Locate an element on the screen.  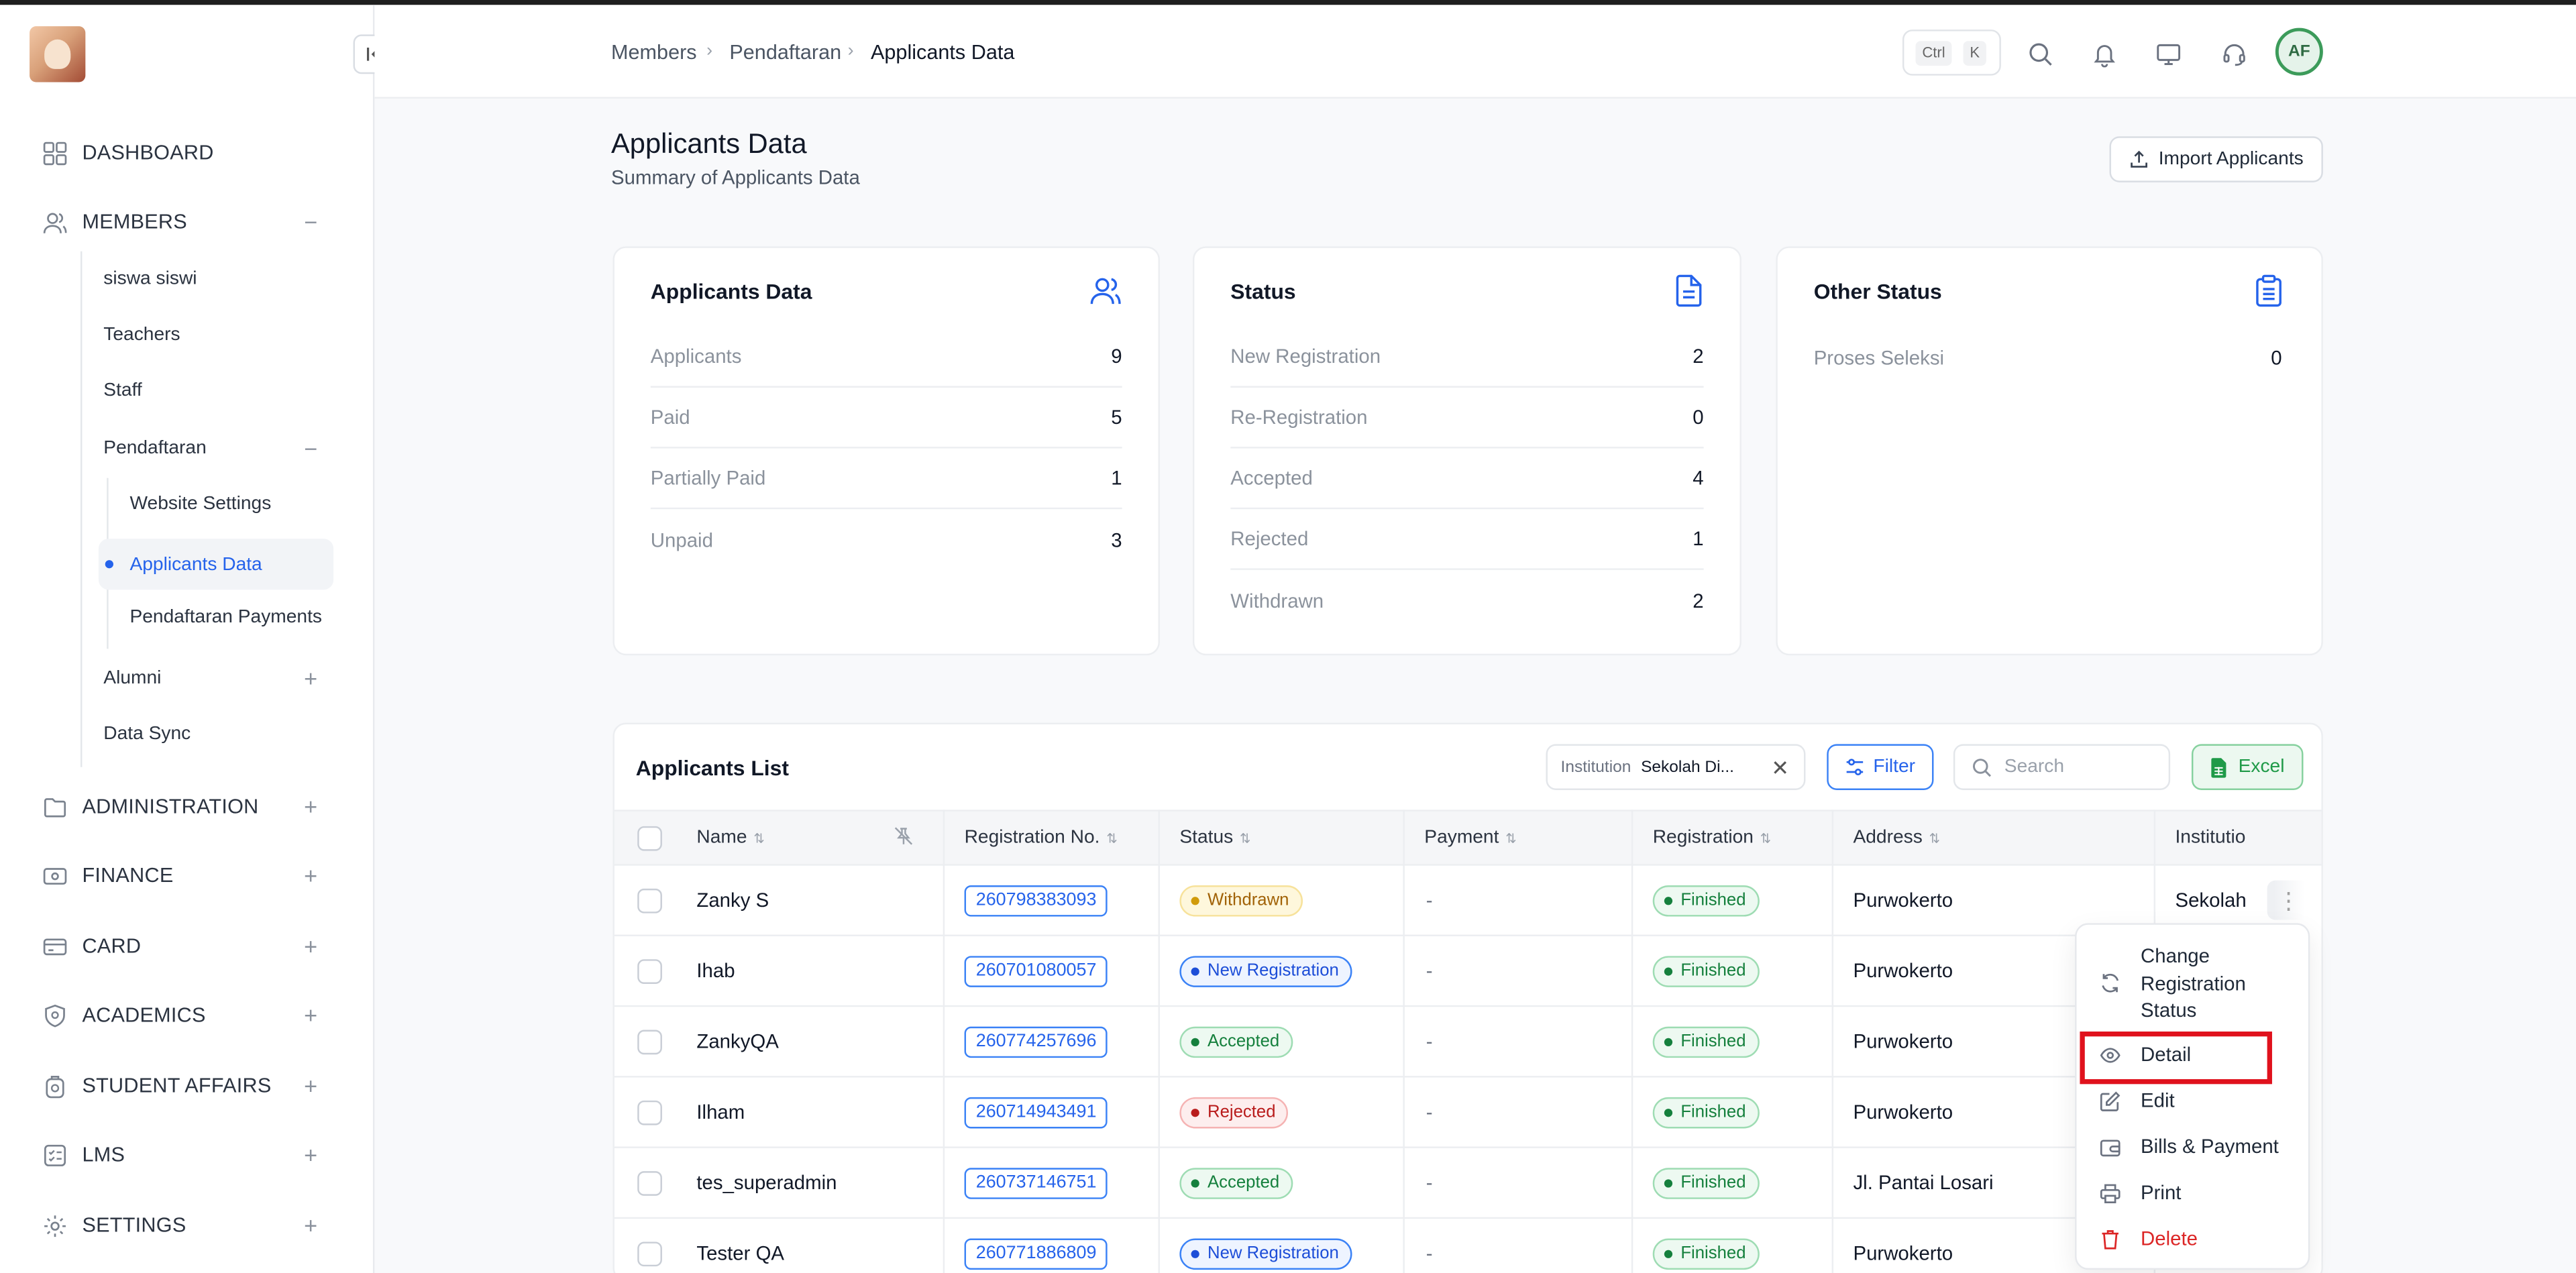
menu-item-edit: Edit is located at coordinates (2194, 1102).